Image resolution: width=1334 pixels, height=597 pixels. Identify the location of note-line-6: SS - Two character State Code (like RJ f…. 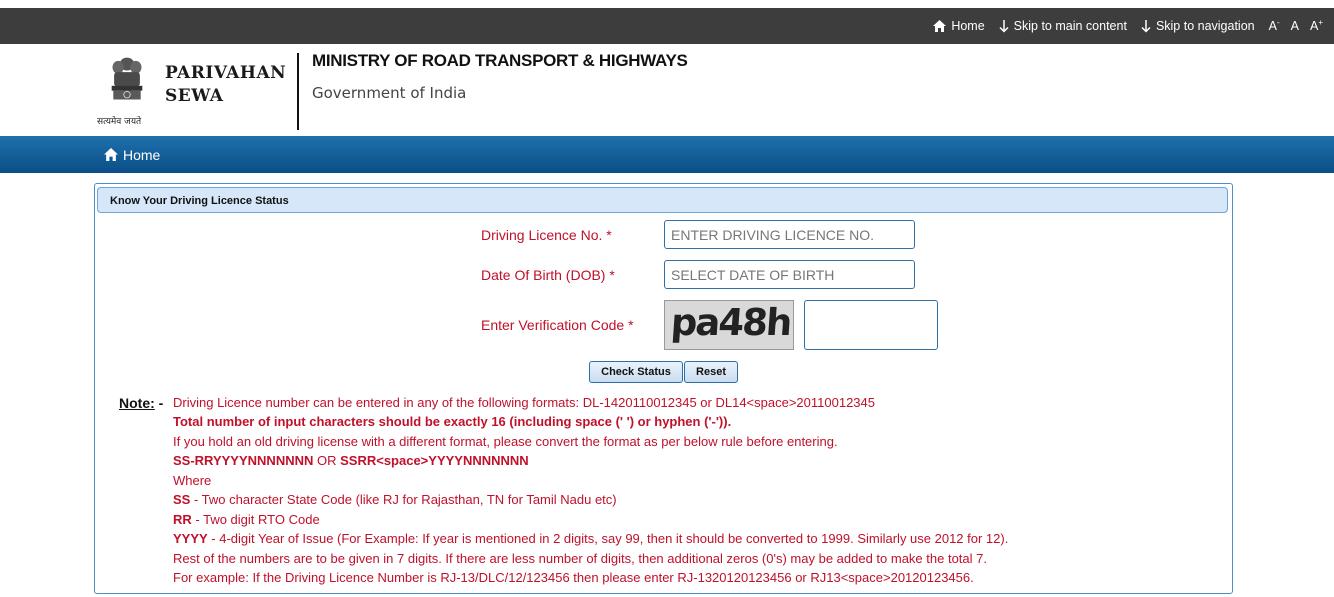
(395, 499).